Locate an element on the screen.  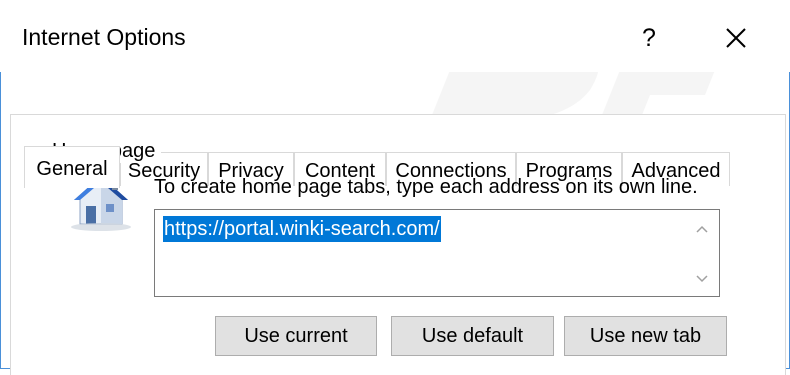
window-title: Internet Options is located at coordinates (104, 37).